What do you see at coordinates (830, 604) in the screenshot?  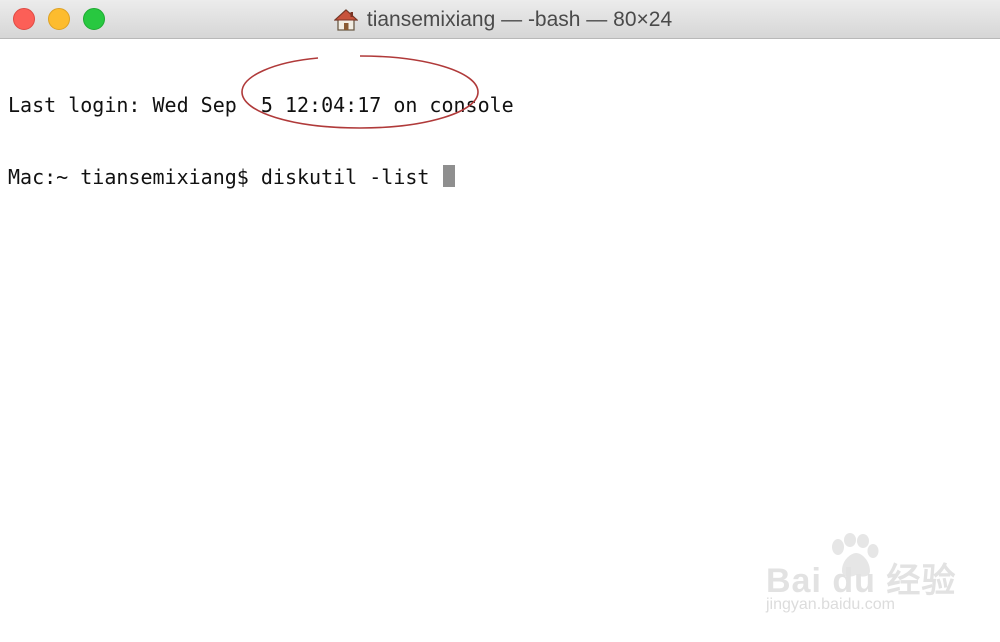 I see `watermark-url: jingyan.baidu.com` at bounding box center [830, 604].